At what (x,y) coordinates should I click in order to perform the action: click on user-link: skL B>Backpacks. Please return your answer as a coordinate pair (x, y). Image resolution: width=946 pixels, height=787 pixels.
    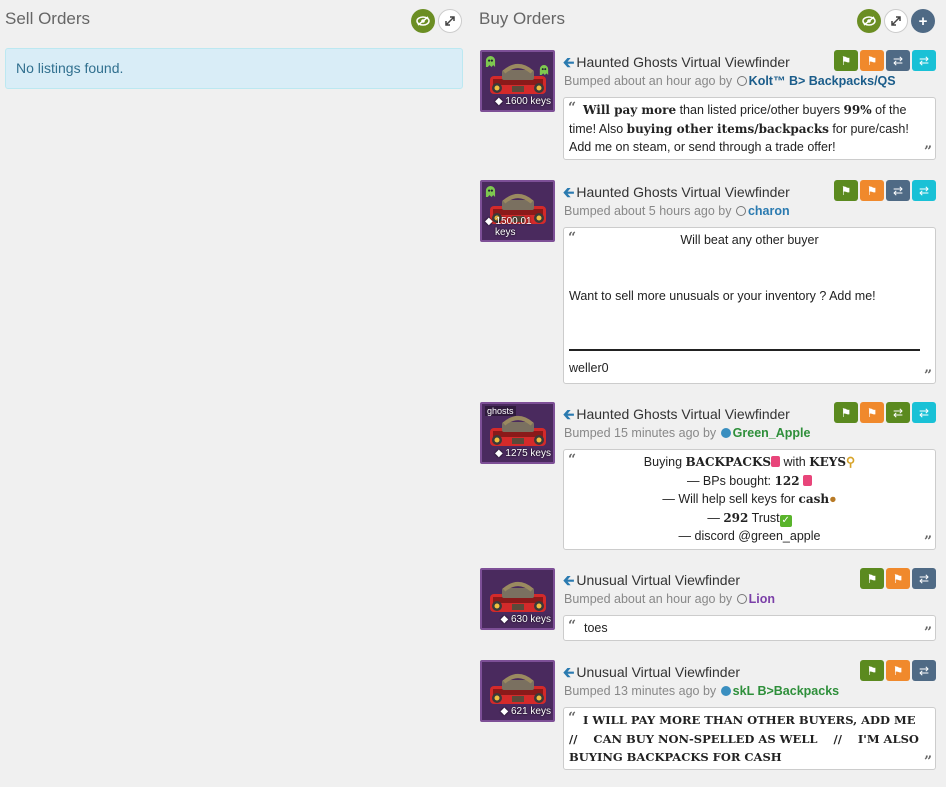
    Looking at the image, I should click on (786, 691).